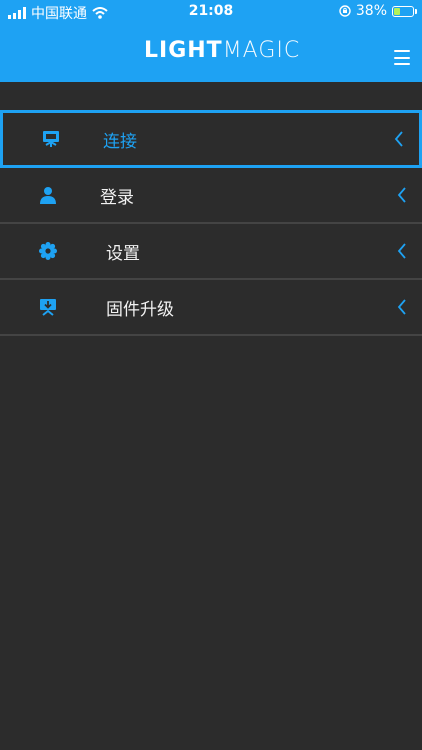 Image resolution: width=422 pixels, height=750 pixels. Describe the element at coordinates (345, 11) in the screenshot. I see `orientation-lock-icon` at that location.